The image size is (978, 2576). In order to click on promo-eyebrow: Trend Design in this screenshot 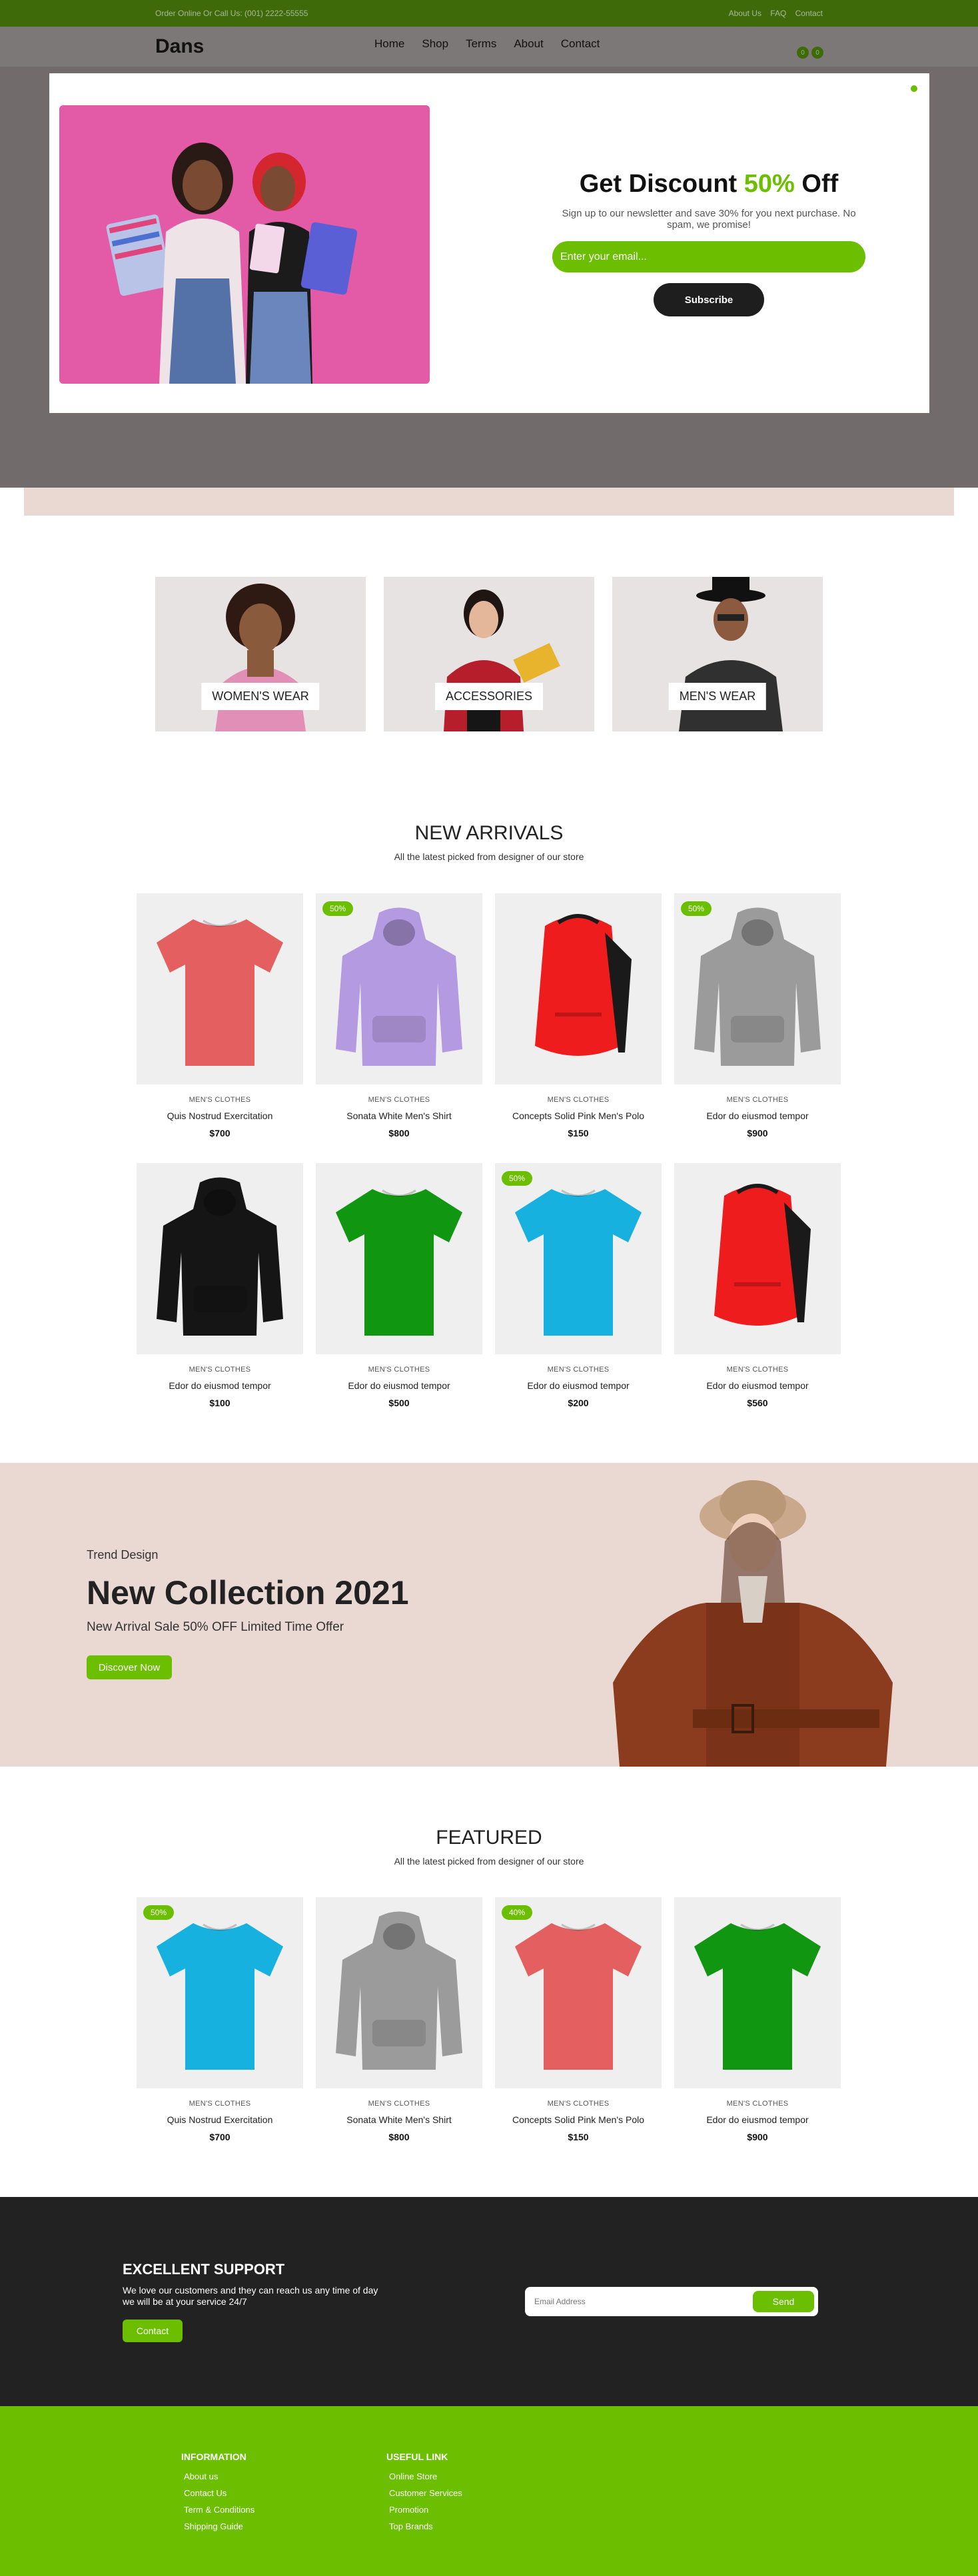, I will do `click(123, 1555)`.